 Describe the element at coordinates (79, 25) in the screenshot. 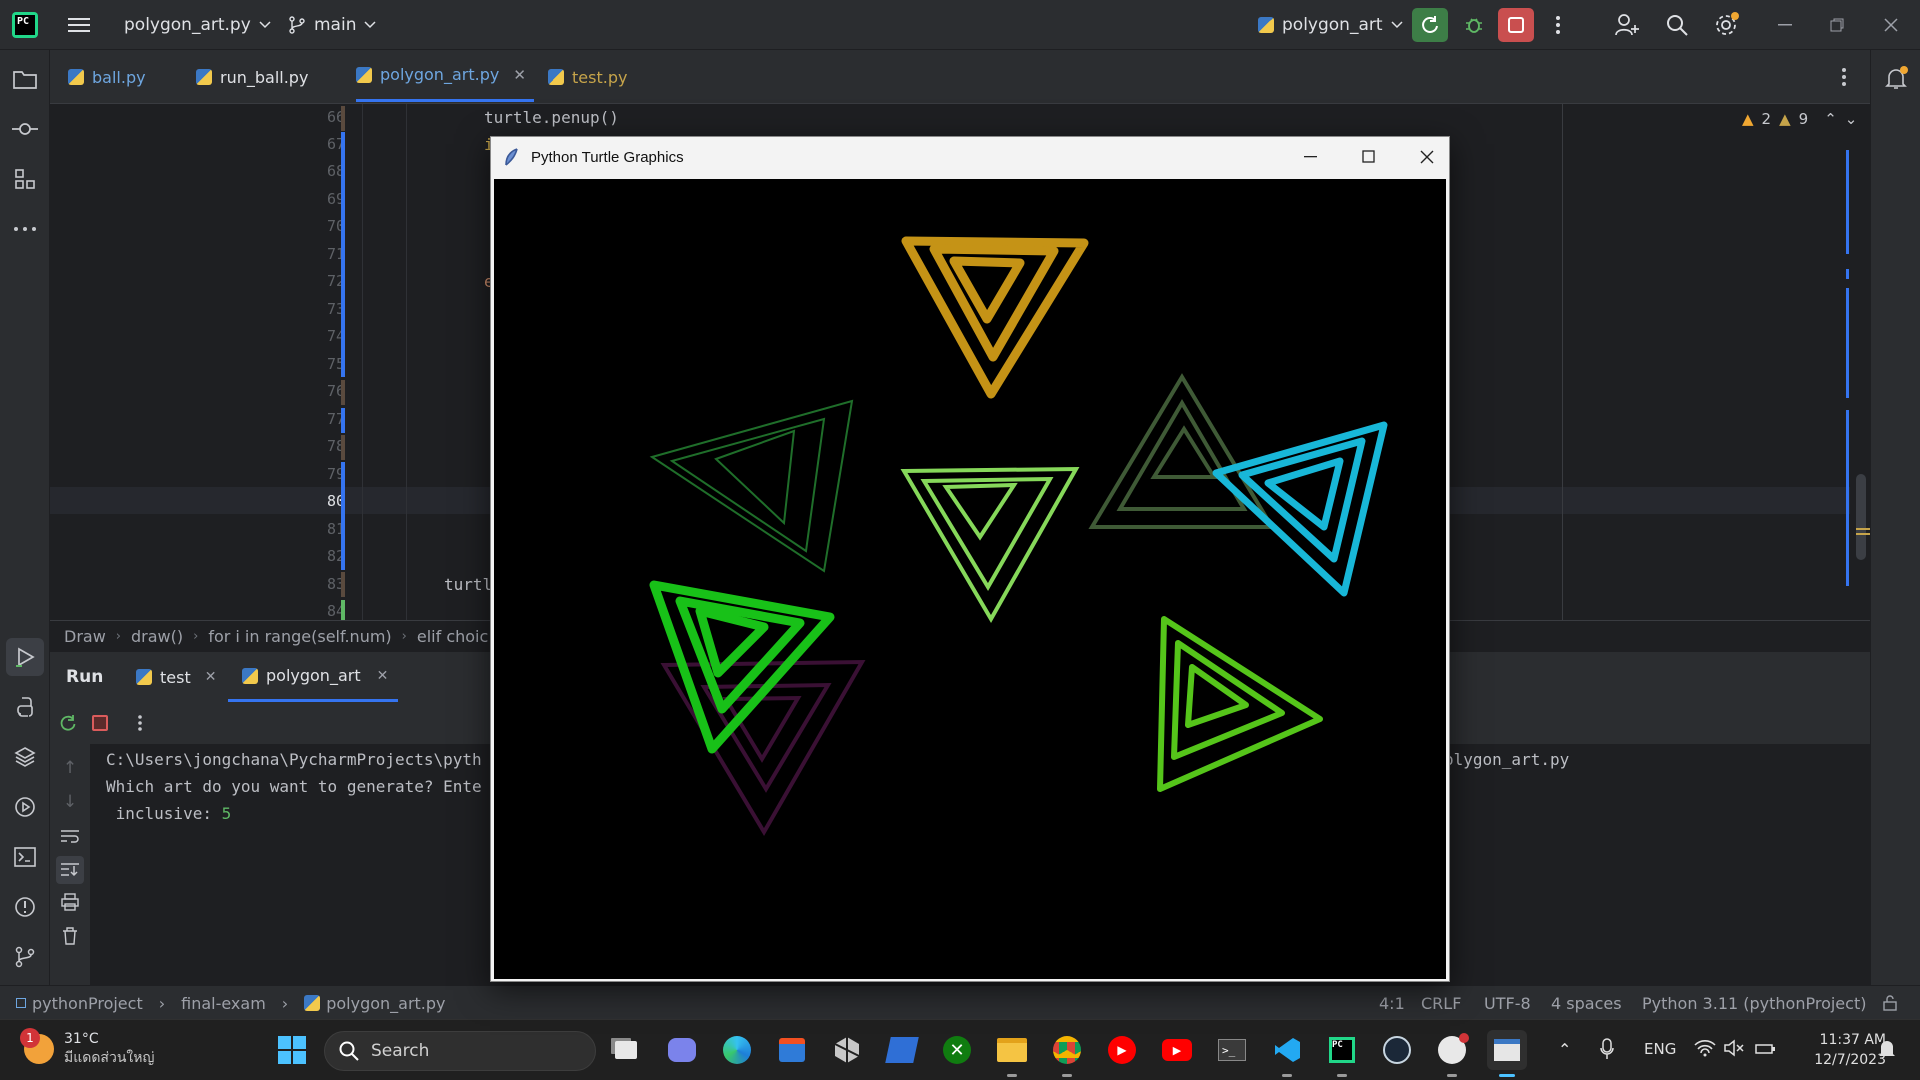

I see `main-menu-icon` at that location.